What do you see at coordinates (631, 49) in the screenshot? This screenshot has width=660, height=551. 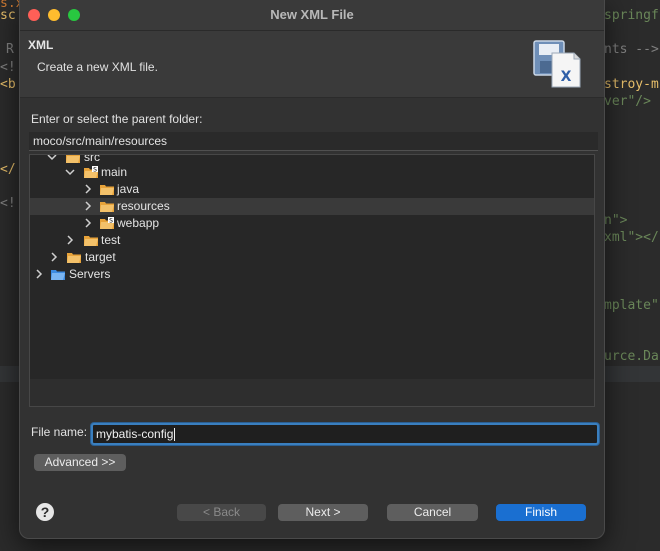 I see `editor-text: nts -->` at bounding box center [631, 49].